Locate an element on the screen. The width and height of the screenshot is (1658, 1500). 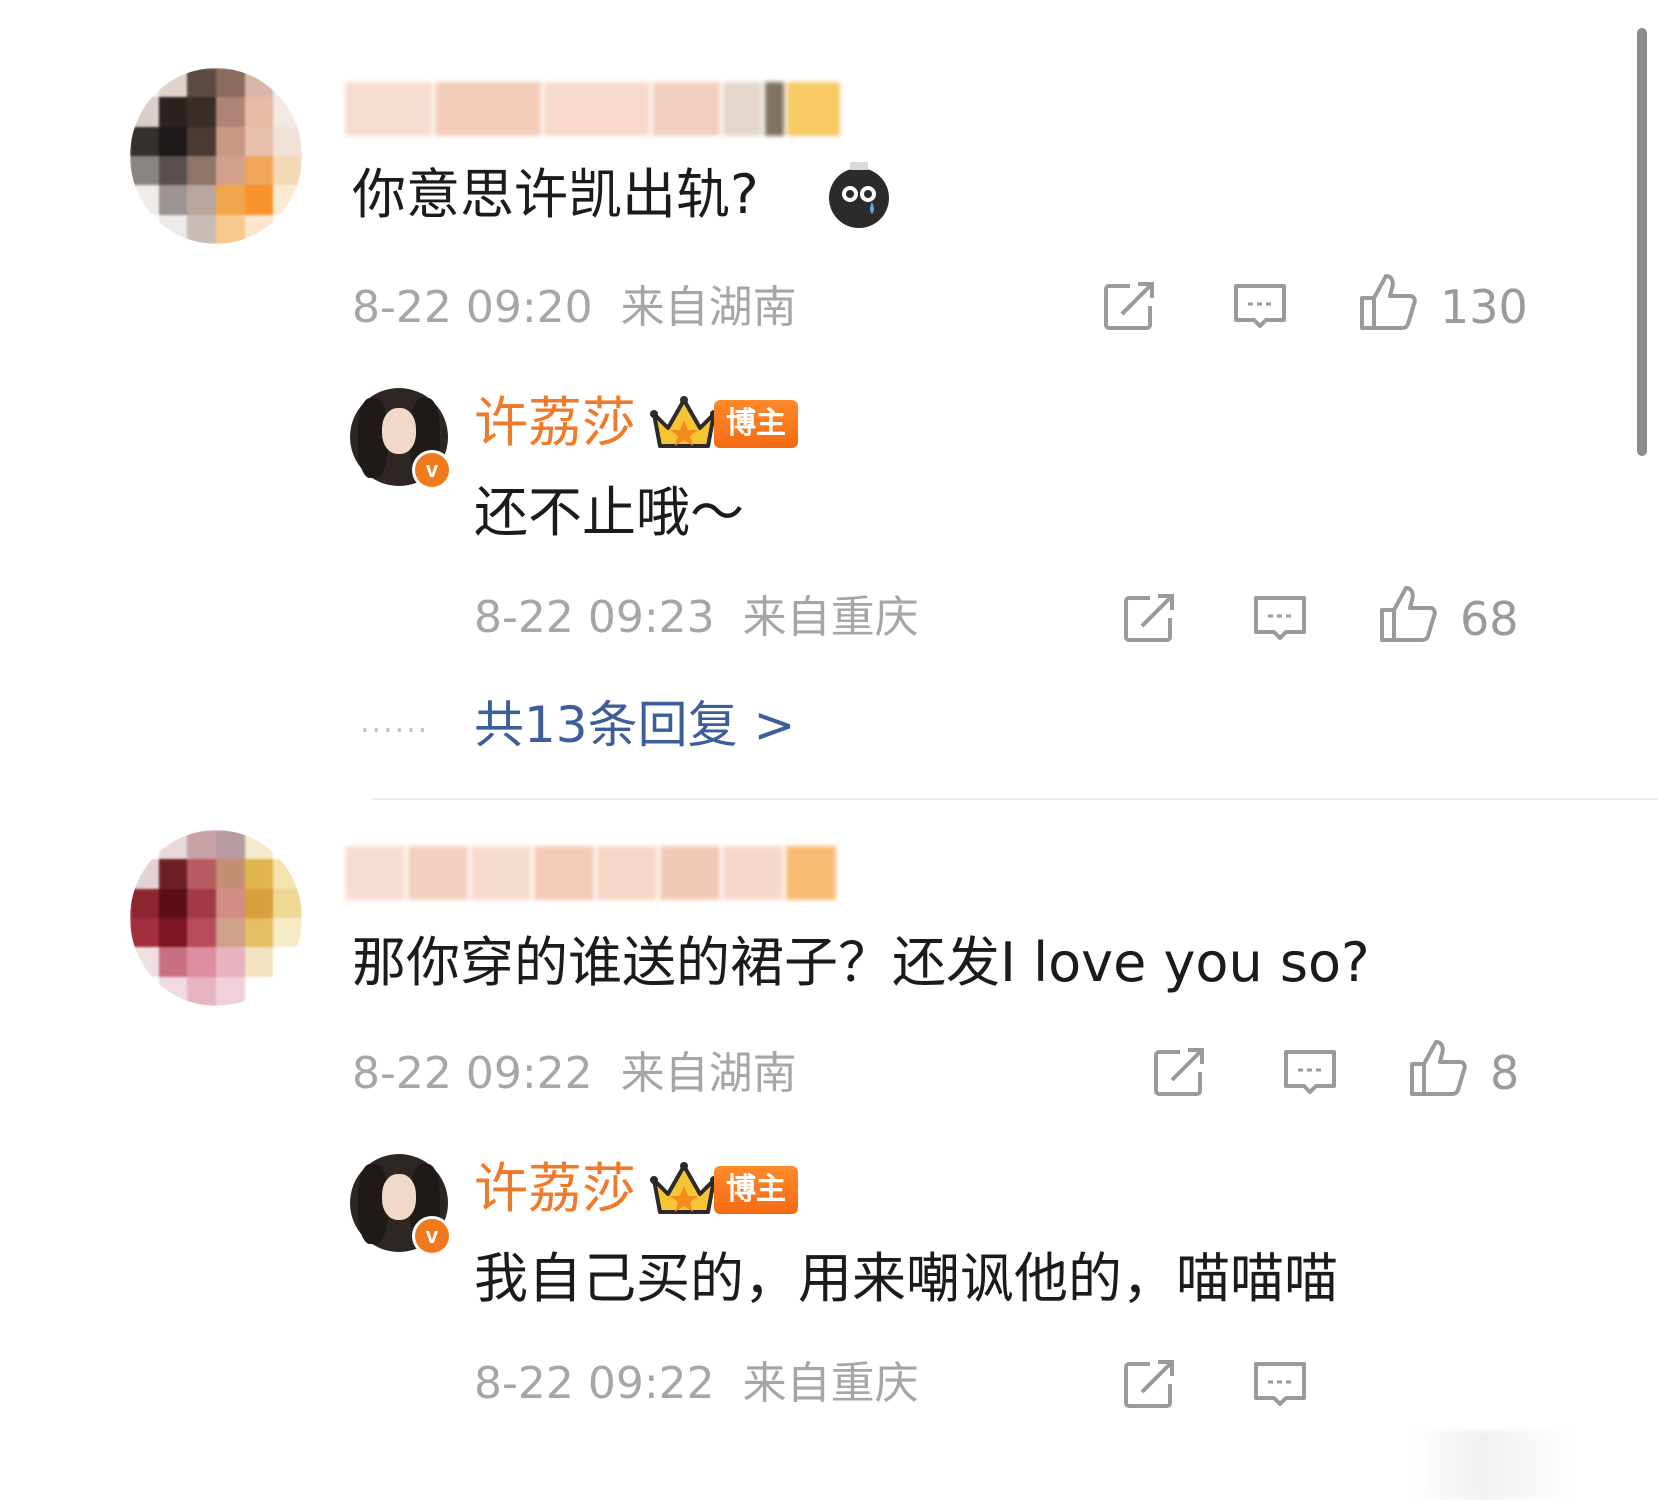
comment-meta: 8-22 09:20 来自湖南 is located at coordinates (574, 308).